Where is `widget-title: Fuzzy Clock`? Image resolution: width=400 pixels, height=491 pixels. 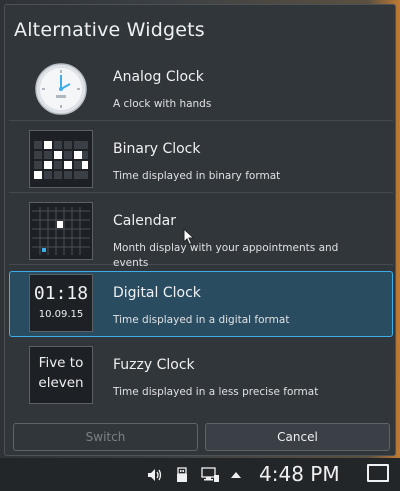 widget-title: Fuzzy Clock is located at coordinates (154, 365).